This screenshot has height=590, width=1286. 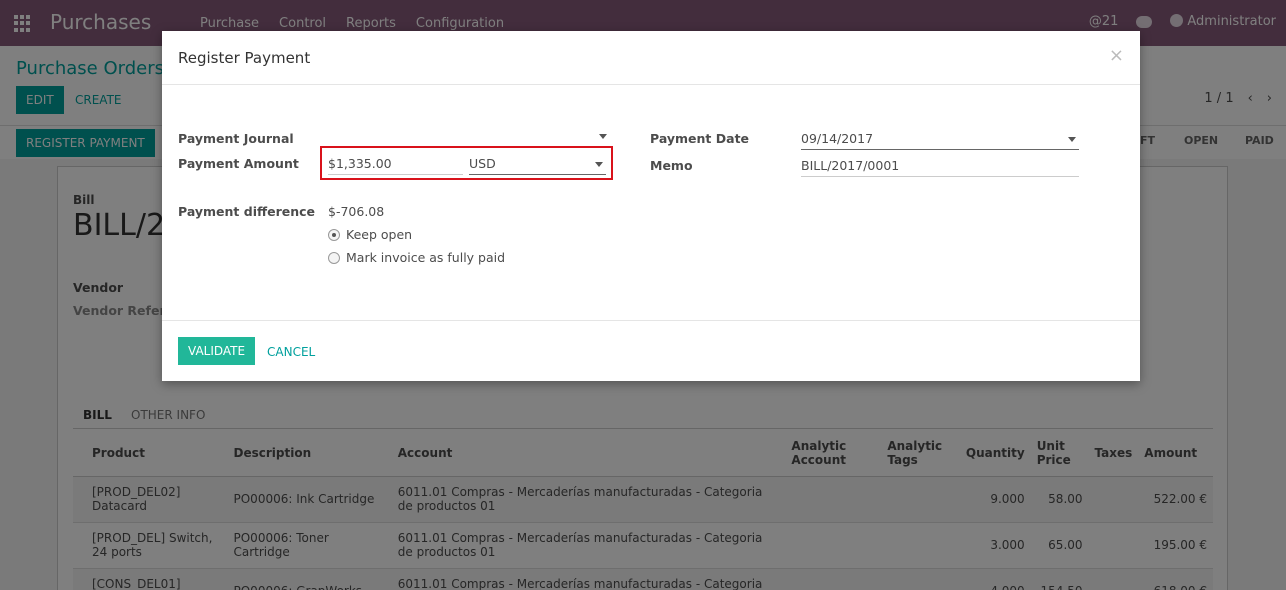 What do you see at coordinates (236, 138) in the screenshot?
I see `payment-journal-label: Payment Journal` at bounding box center [236, 138].